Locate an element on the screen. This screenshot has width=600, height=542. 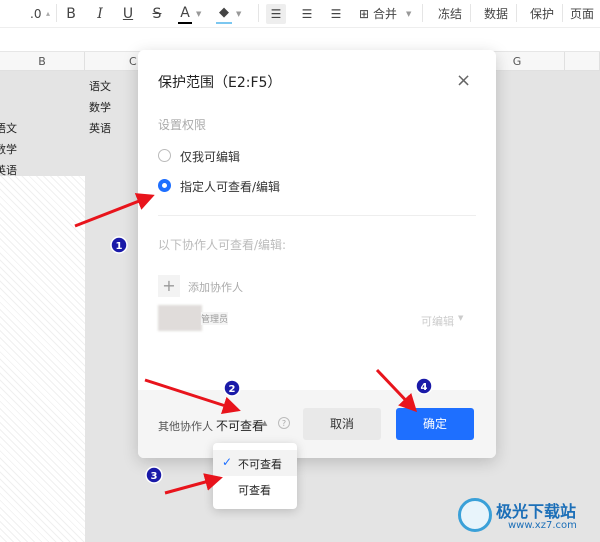
badge-4-label: 4 is located at coordinates (424, 387).